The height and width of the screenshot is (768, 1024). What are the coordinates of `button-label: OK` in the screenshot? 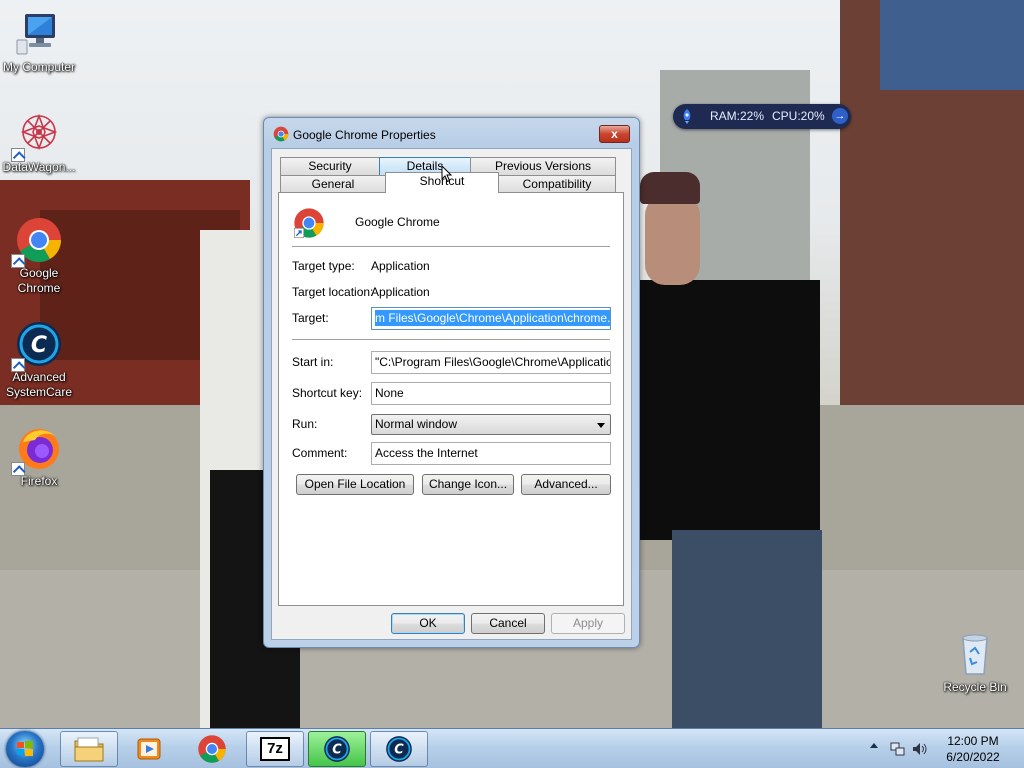 It's located at (428, 623).